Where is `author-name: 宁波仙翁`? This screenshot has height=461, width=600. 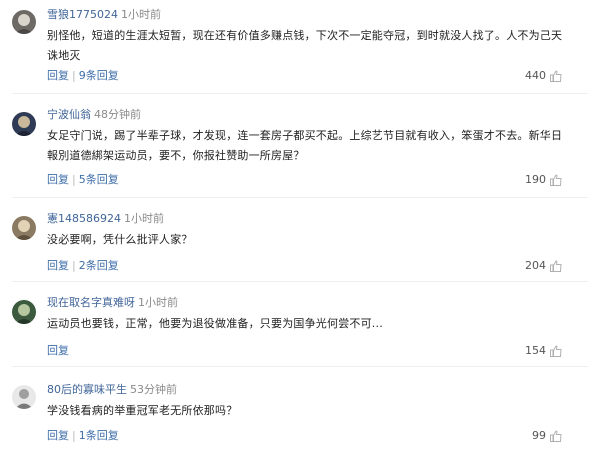 author-name: 宁波仙翁 is located at coordinates (69, 114).